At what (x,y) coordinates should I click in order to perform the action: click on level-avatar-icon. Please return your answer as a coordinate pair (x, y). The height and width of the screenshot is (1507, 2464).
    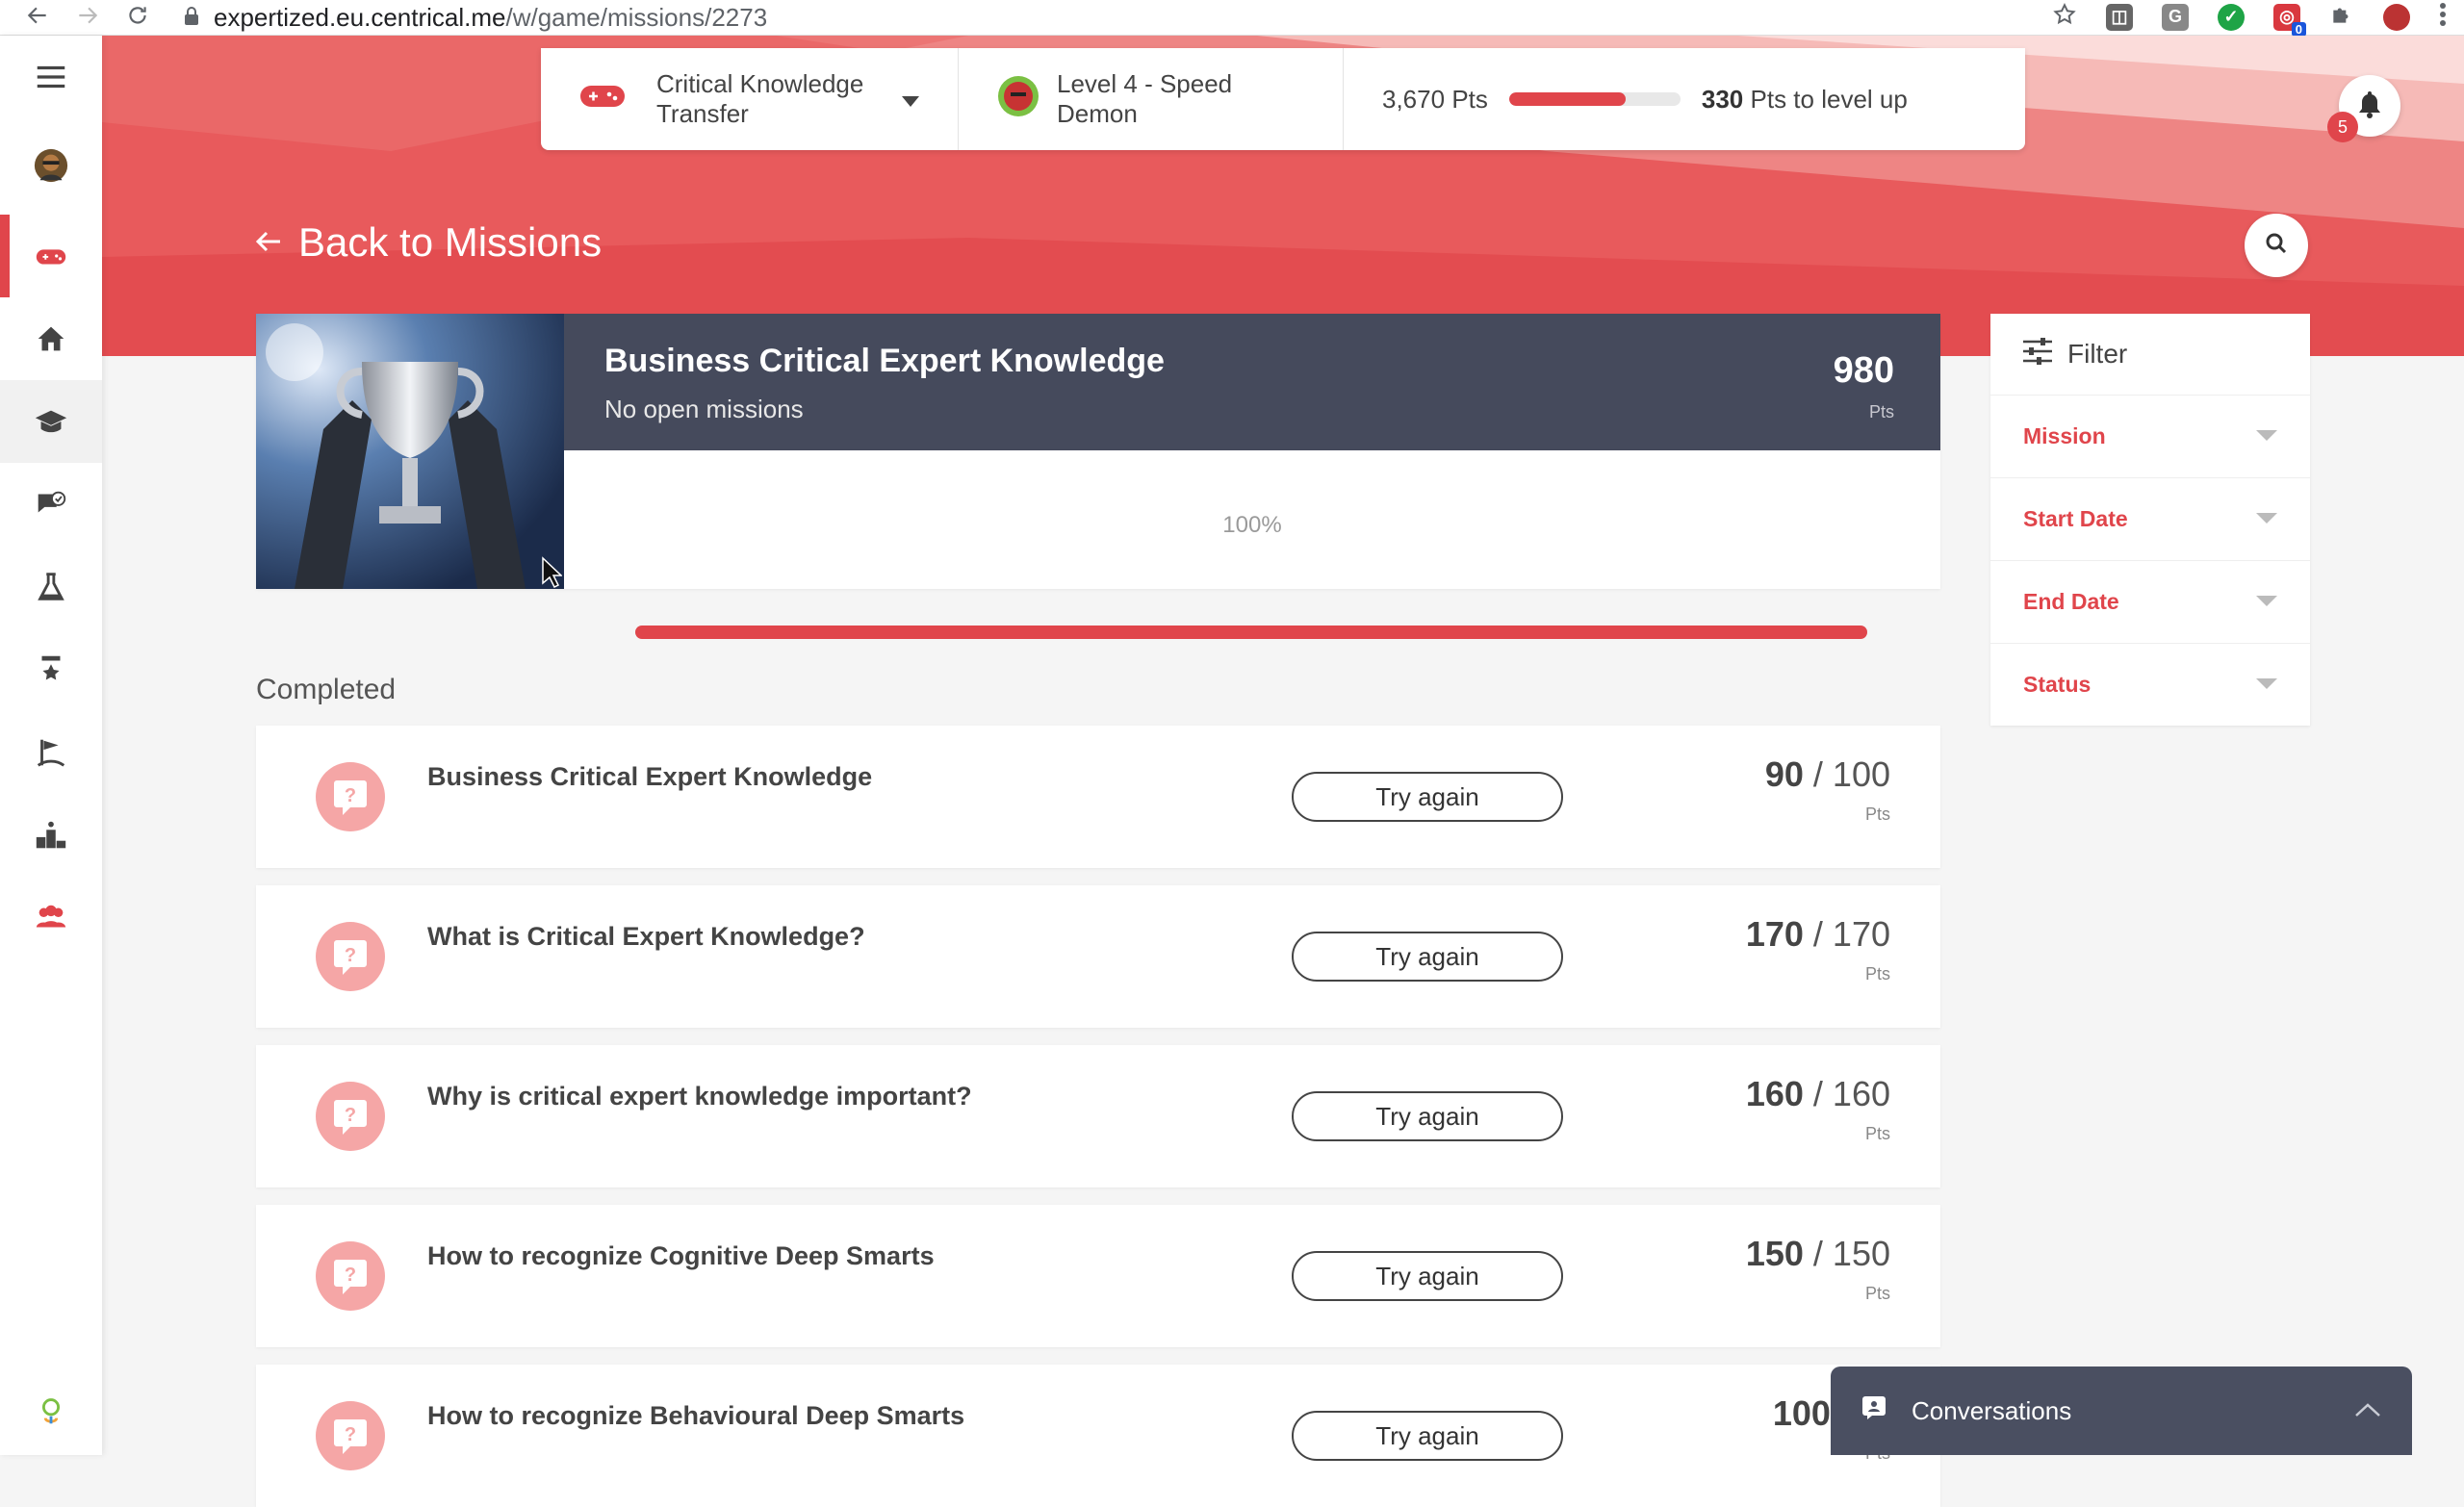
    Looking at the image, I should click on (1018, 99).